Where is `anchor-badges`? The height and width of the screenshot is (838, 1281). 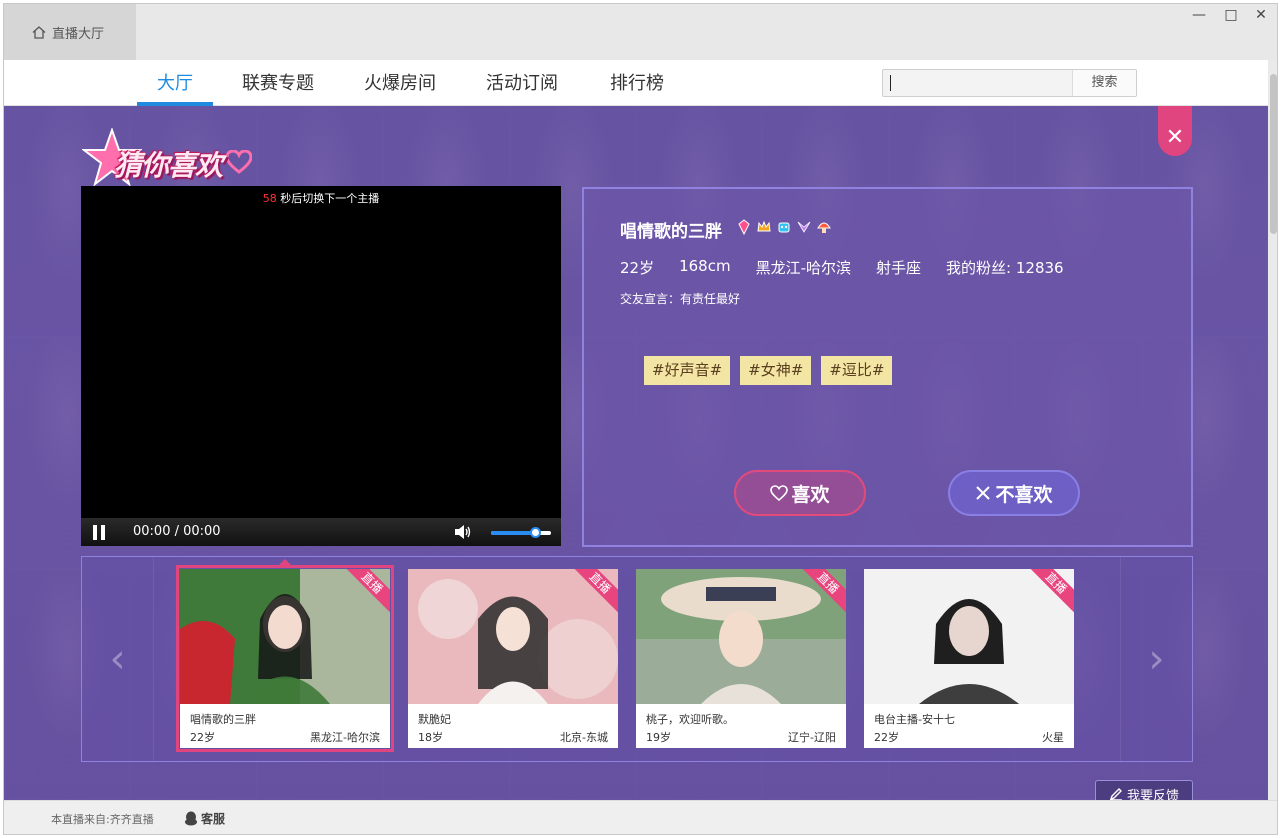
anchor-badges is located at coordinates (784, 227).